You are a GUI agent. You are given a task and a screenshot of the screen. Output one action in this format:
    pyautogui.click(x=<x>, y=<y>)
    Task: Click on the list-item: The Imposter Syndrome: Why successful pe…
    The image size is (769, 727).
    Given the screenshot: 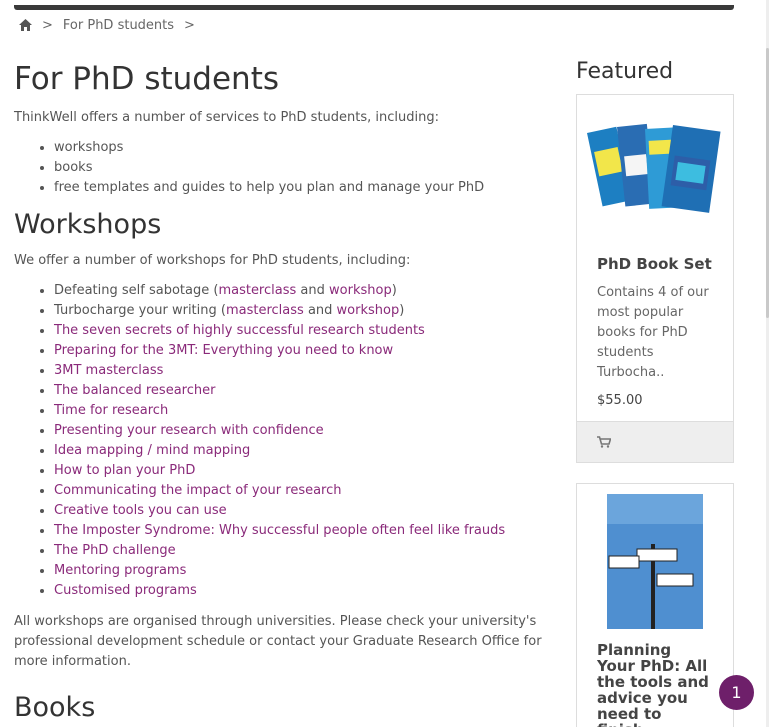 What is the action you would take?
    pyautogui.click(x=284, y=531)
    